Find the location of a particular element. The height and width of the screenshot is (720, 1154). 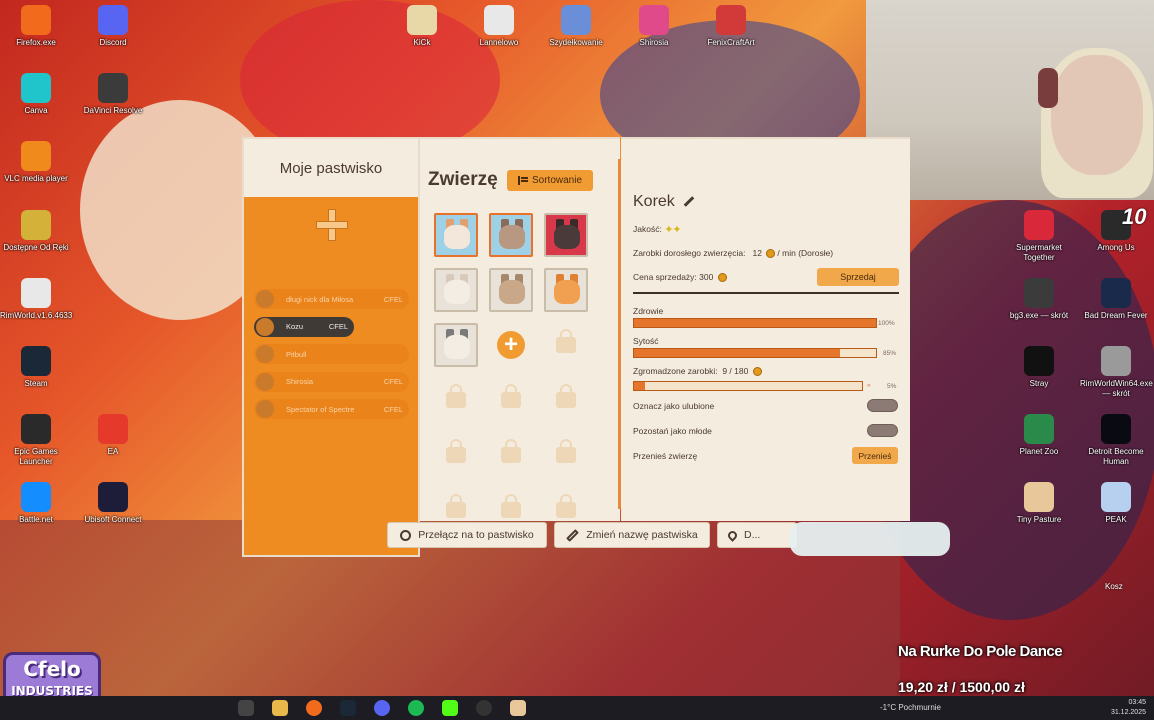

weather-widget: -1°C Pochmurnie is located at coordinates (910, 707).